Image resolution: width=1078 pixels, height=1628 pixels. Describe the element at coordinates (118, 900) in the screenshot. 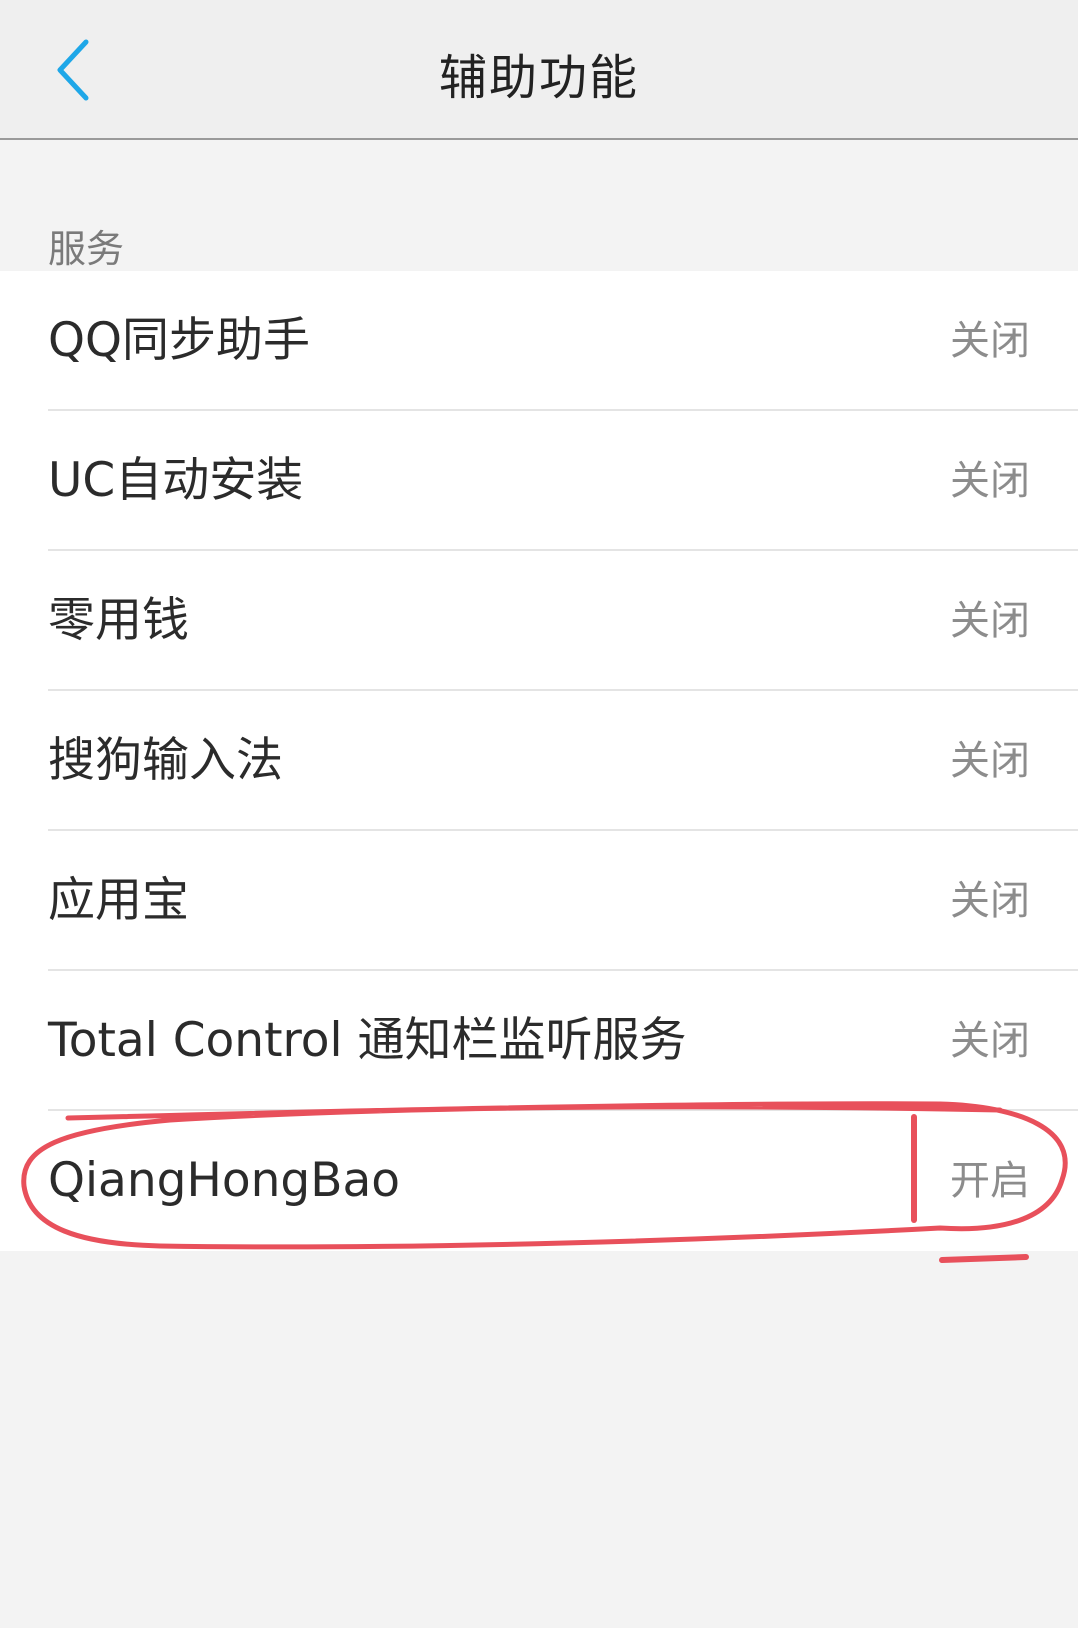

I see `service-name: 应用宝` at that location.